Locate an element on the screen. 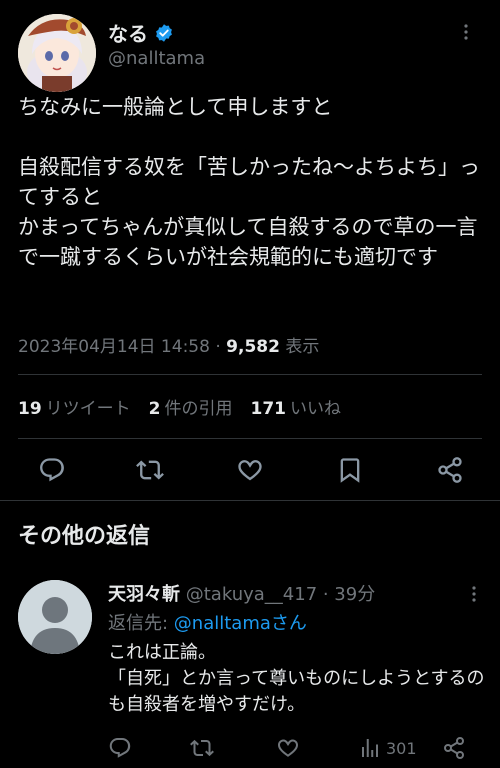 This screenshot has height=768, width=500. retweet-button is located at coordinates (150, 470).